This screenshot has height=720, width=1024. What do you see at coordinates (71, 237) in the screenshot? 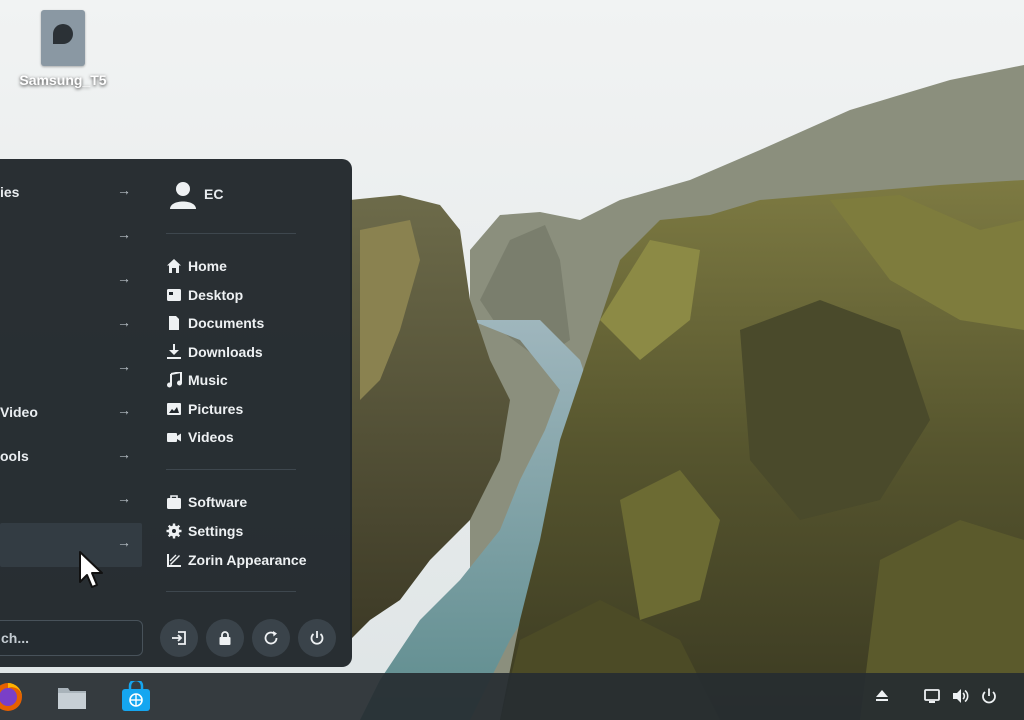
I see `category-item-2: →` at bounding box center [71, 237].